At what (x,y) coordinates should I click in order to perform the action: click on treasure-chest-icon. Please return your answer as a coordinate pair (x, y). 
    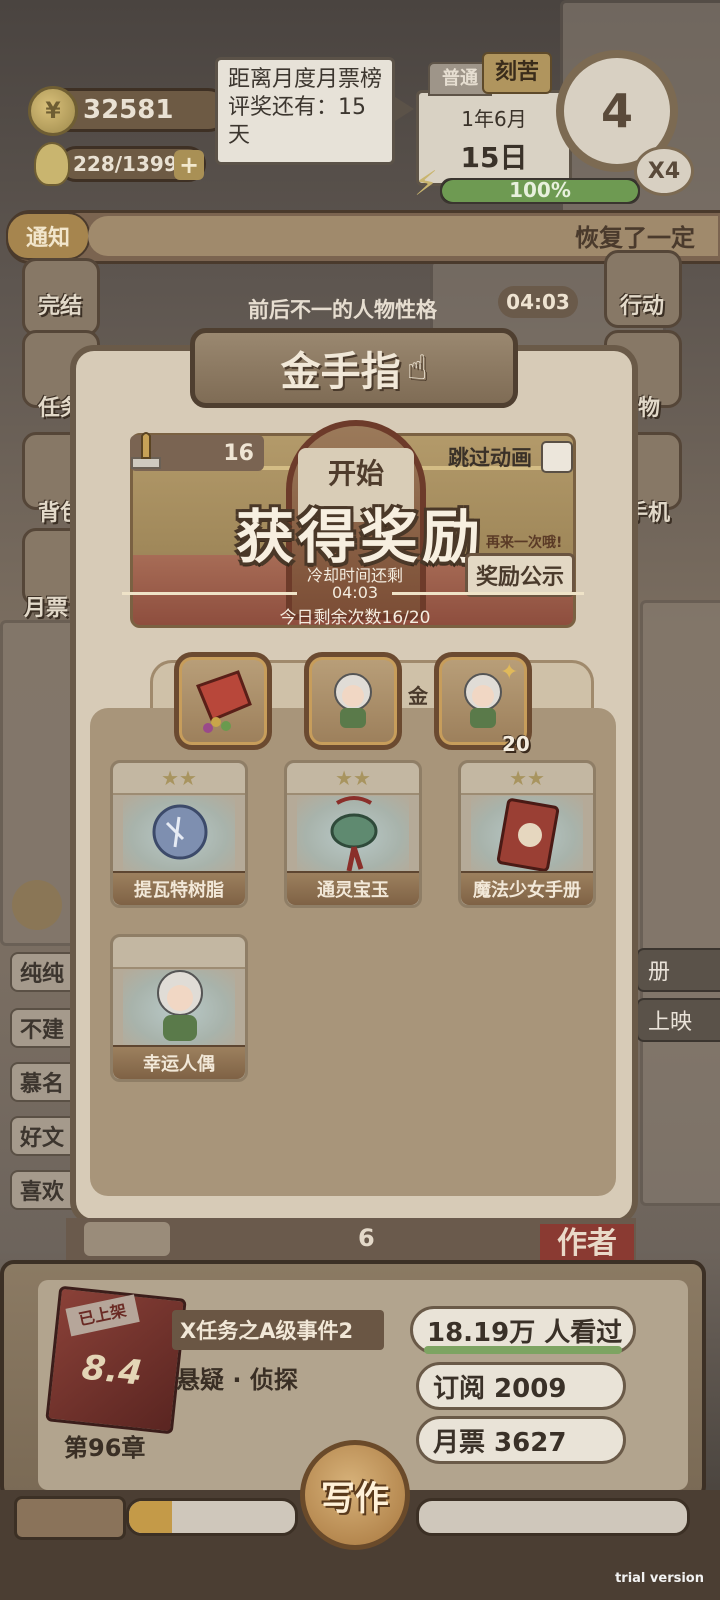
    Looking at the image, I should click on (37, 905).